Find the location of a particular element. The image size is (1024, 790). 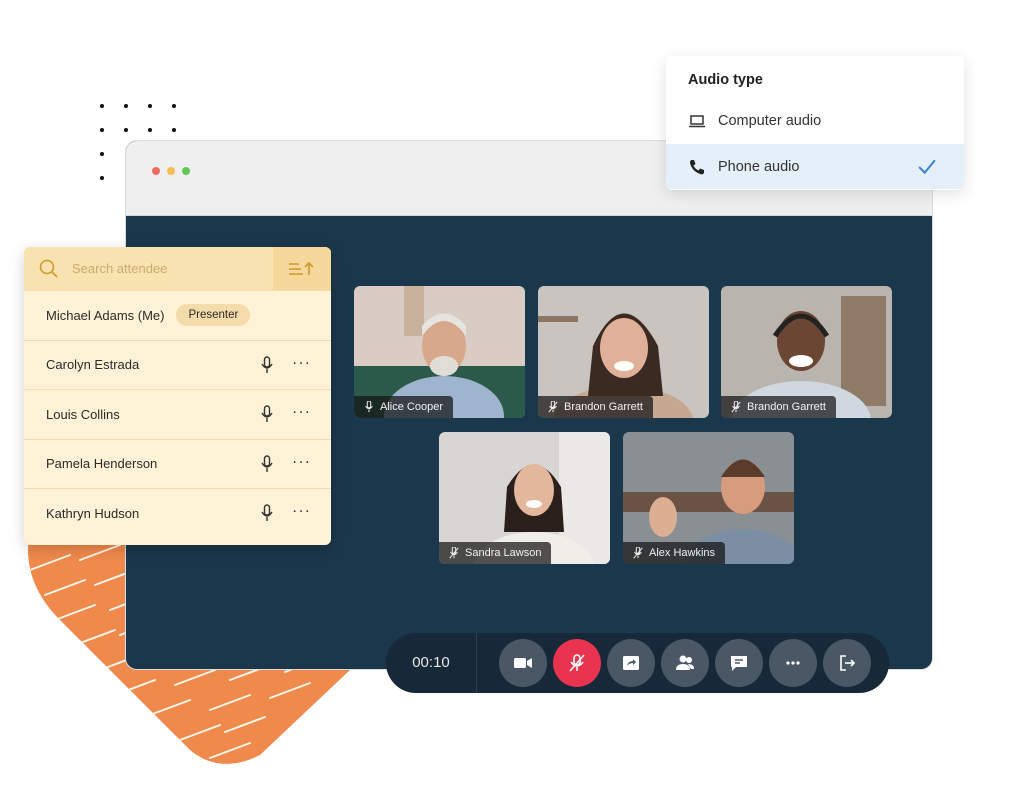

attendee-search-bar is located at coordinates (177, 268).